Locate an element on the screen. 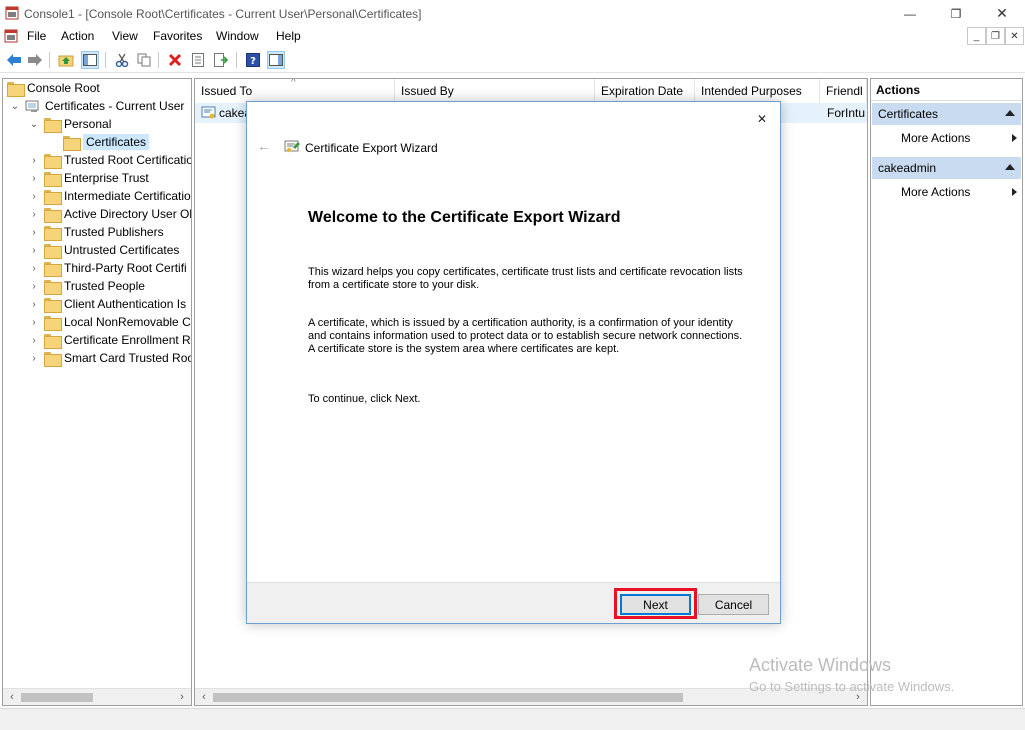 This screenshot has width=1025, height=730. dialog-close-button: ✕ is located at coordinates (762, 119).